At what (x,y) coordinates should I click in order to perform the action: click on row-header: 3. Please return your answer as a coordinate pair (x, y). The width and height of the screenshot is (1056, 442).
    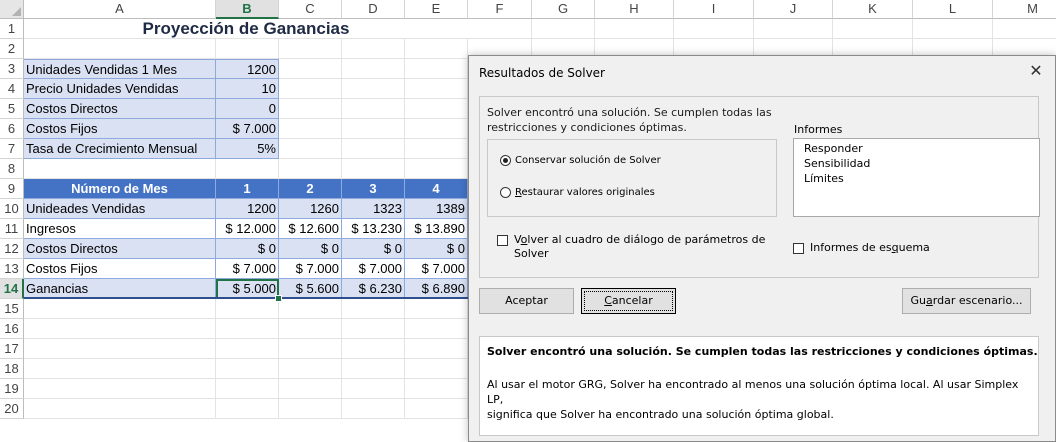
    Looking at the image, I should click on (12, 69).